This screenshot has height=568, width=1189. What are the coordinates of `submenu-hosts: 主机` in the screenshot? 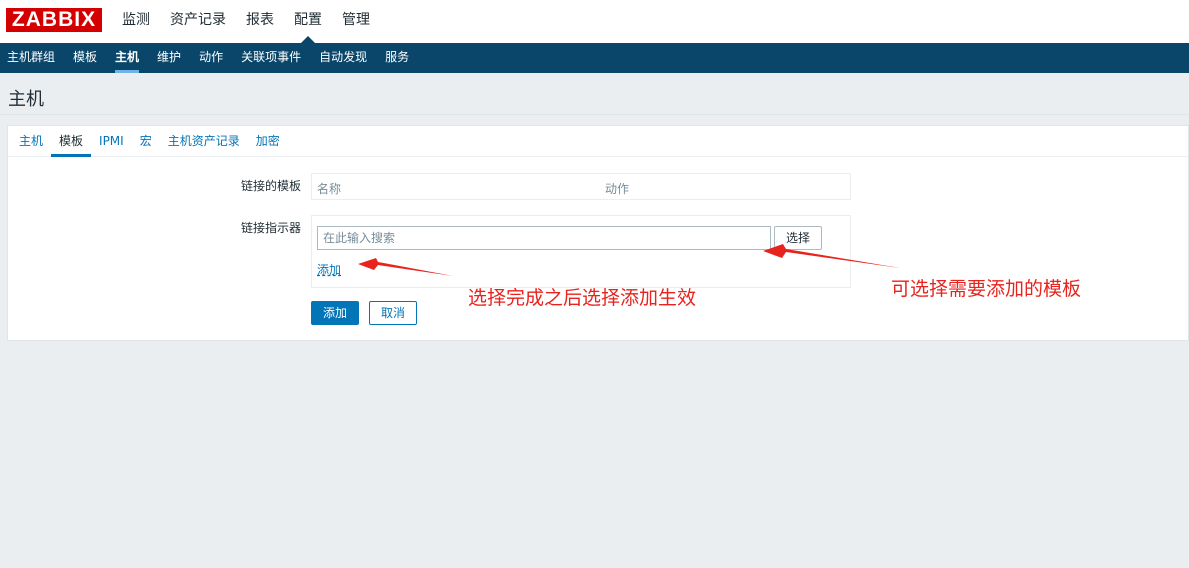 It's located at (127, 58).